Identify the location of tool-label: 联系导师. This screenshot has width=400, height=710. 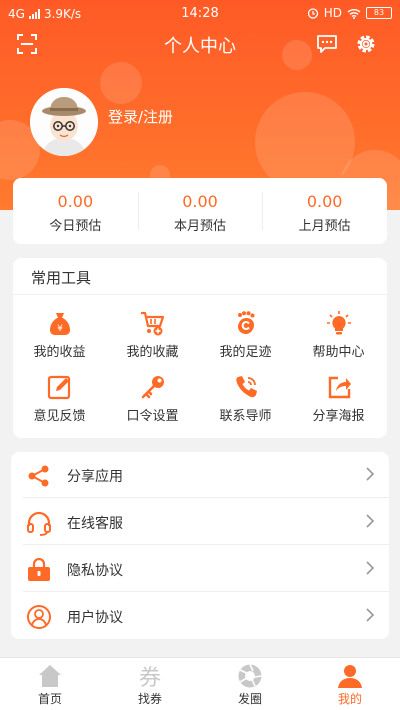
(245, 416).